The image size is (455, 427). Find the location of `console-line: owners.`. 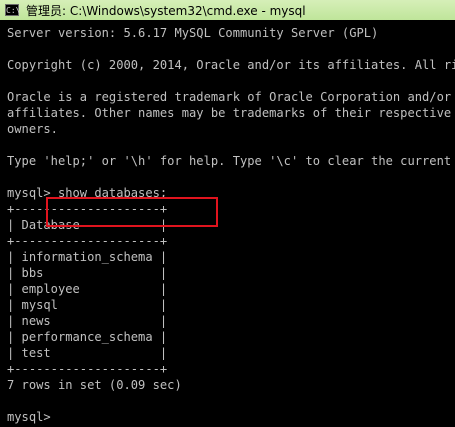

console-line: owners. is located at coordinates (32, 129).